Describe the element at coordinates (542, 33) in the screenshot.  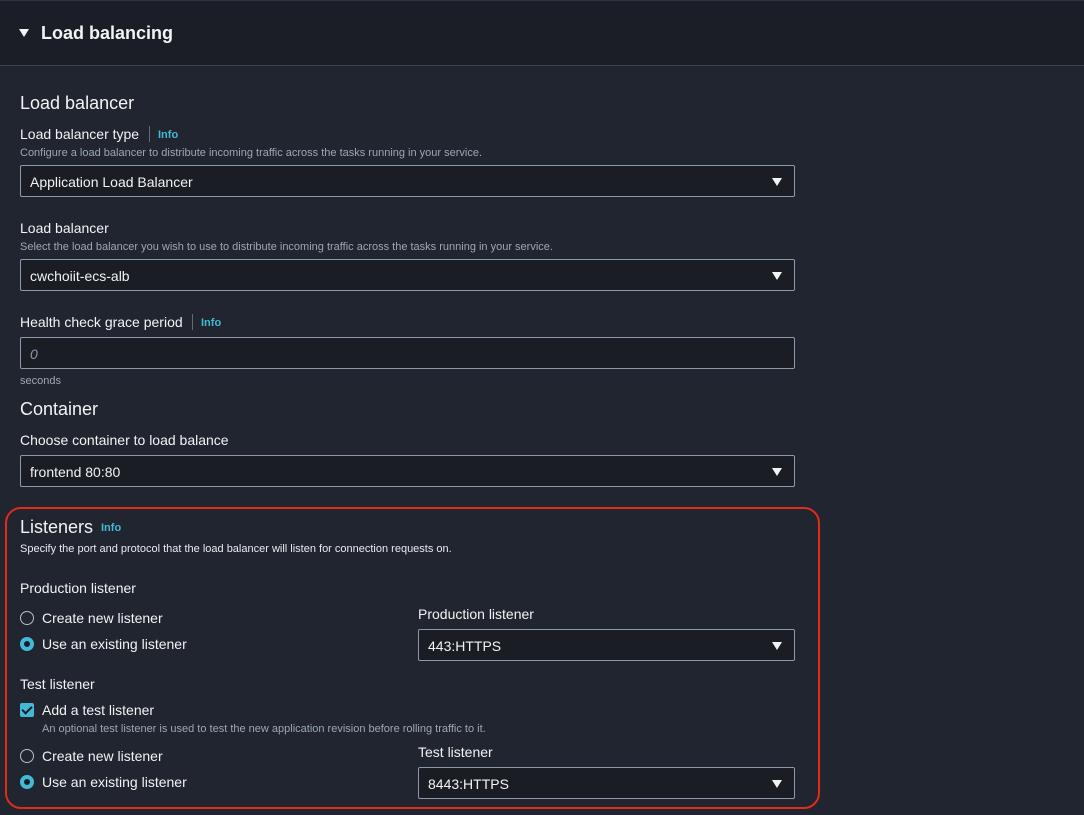
I see `load-balancing-section-header: Load balancing` at that location.